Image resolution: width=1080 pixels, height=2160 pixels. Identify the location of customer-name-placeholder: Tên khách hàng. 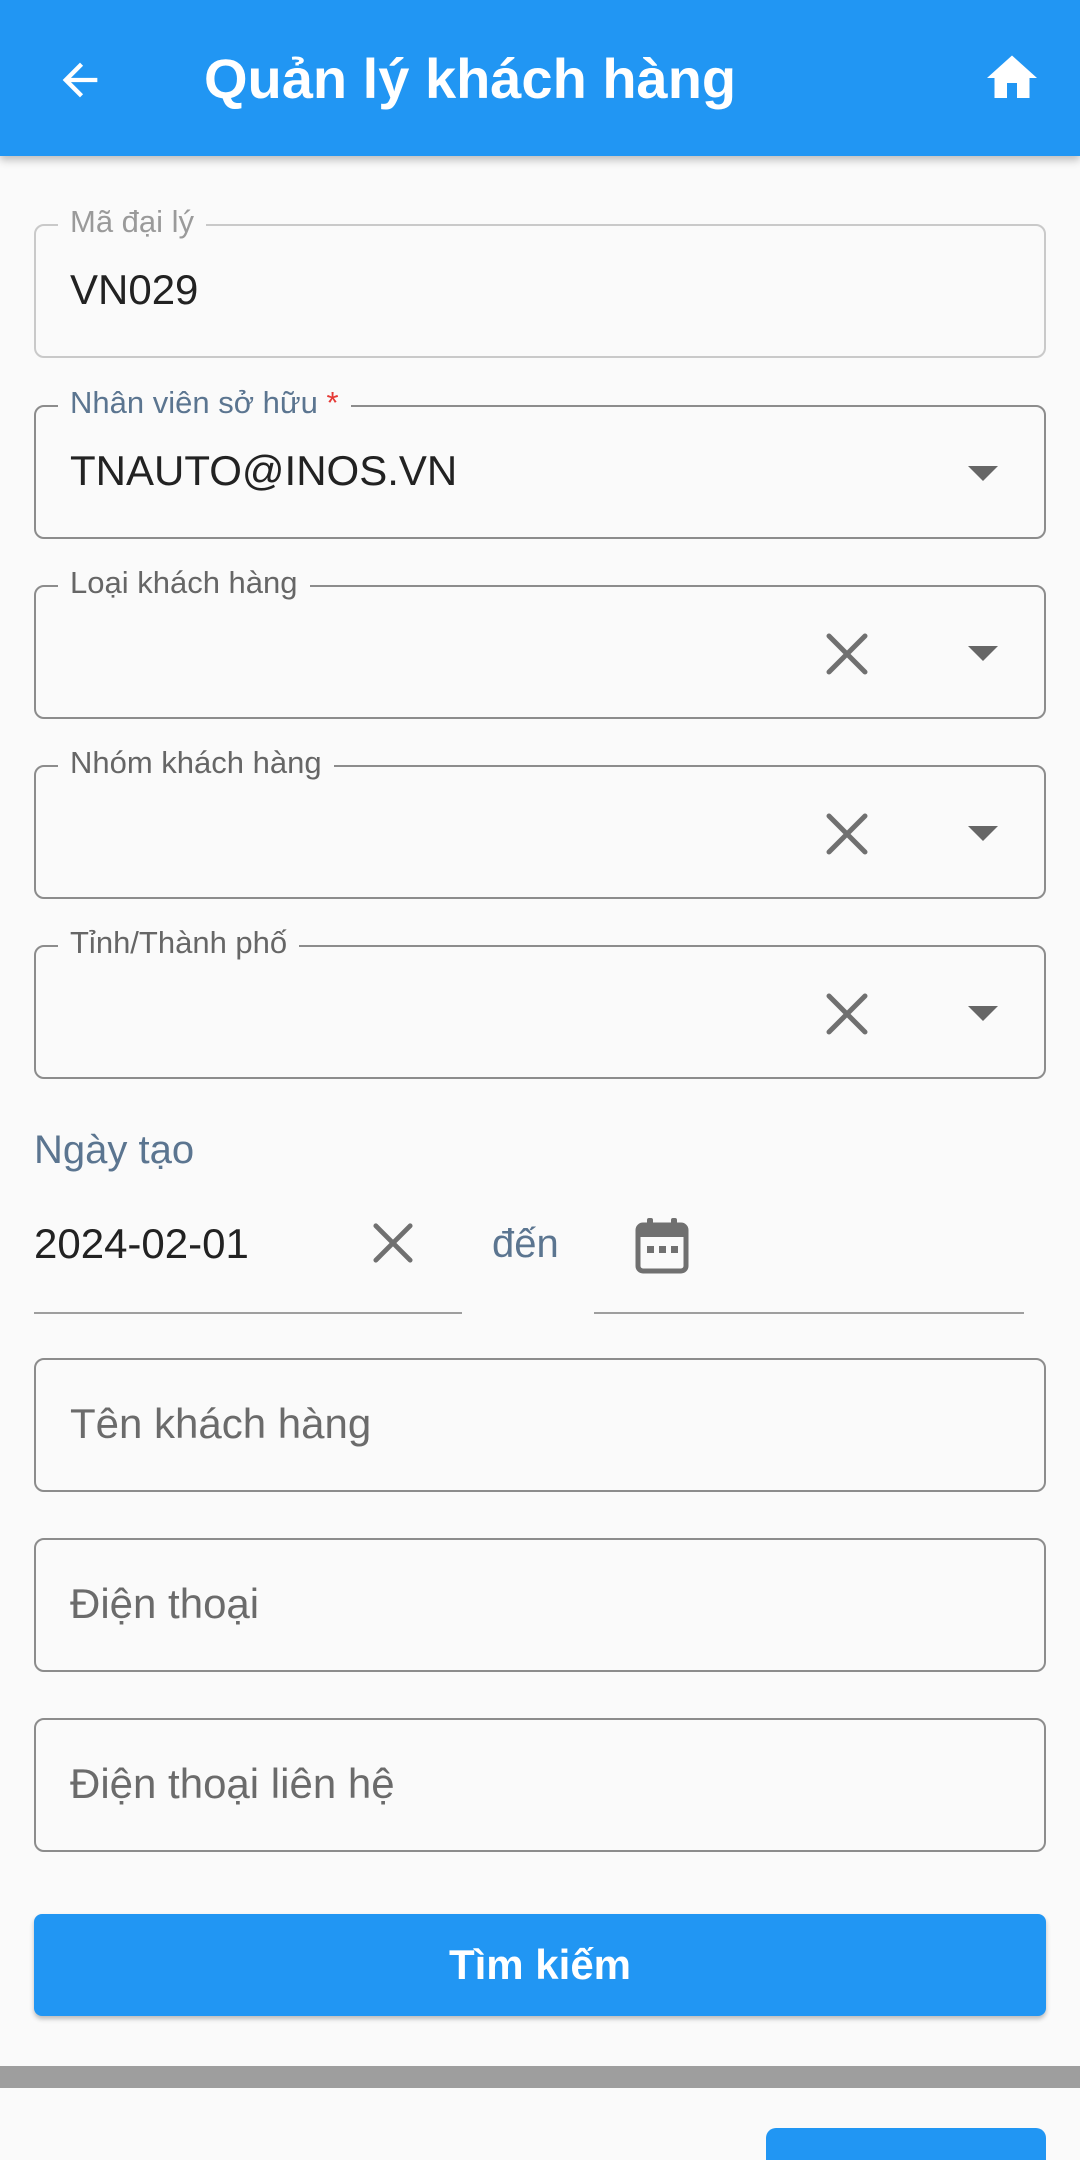
(221, 1423).